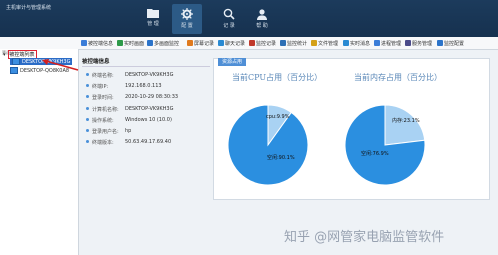 The image size is (498, 255). Describe the element at coordinates (391, 43) in the screenshot. I see `toolbar-label: 进程管理` at that location.